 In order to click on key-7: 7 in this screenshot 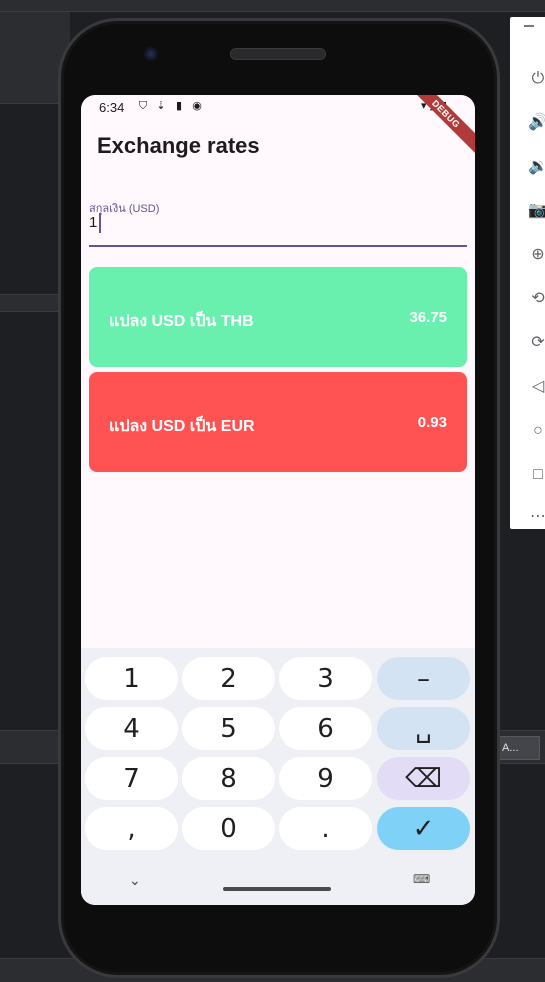, I will do `click(131, 778)`.